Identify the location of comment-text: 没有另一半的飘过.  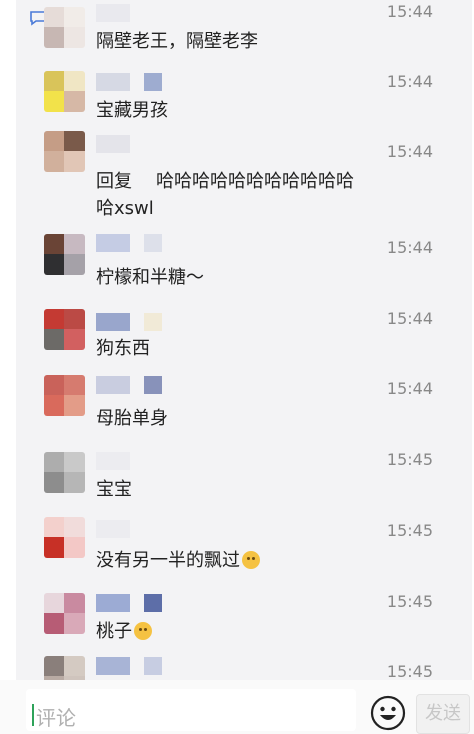
(231, 560).